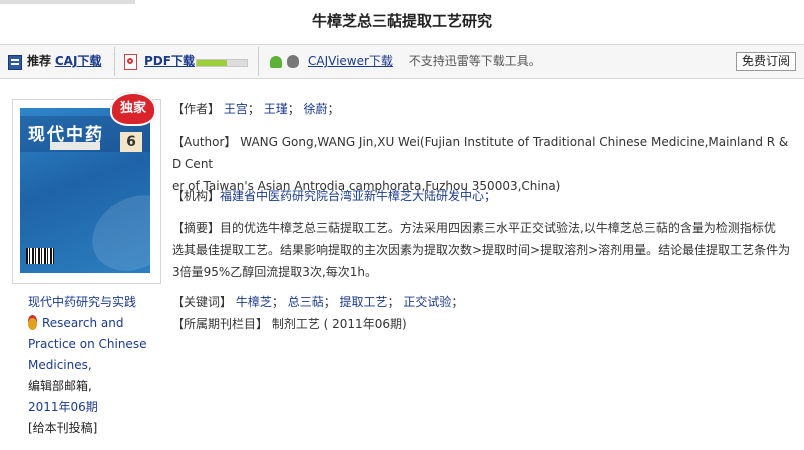 The height and width of the screenshot is (450, 804). What do you see at coordinates (202, 302) in the screenshot?
I see `keywords-label: 【关键词】` at bounding box center [202, 302].